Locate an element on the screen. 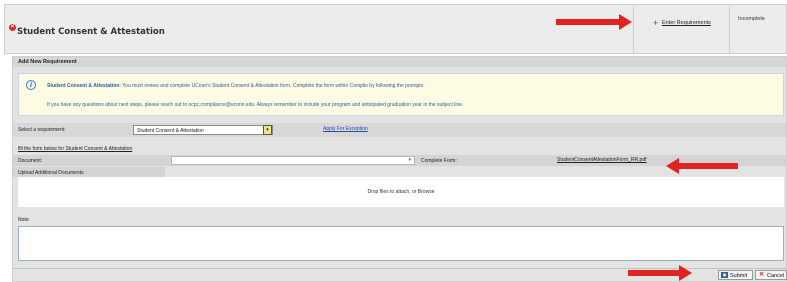 This screenshot has height=282, width=787. submit-label: Submit is located at coordinates (739, 275).